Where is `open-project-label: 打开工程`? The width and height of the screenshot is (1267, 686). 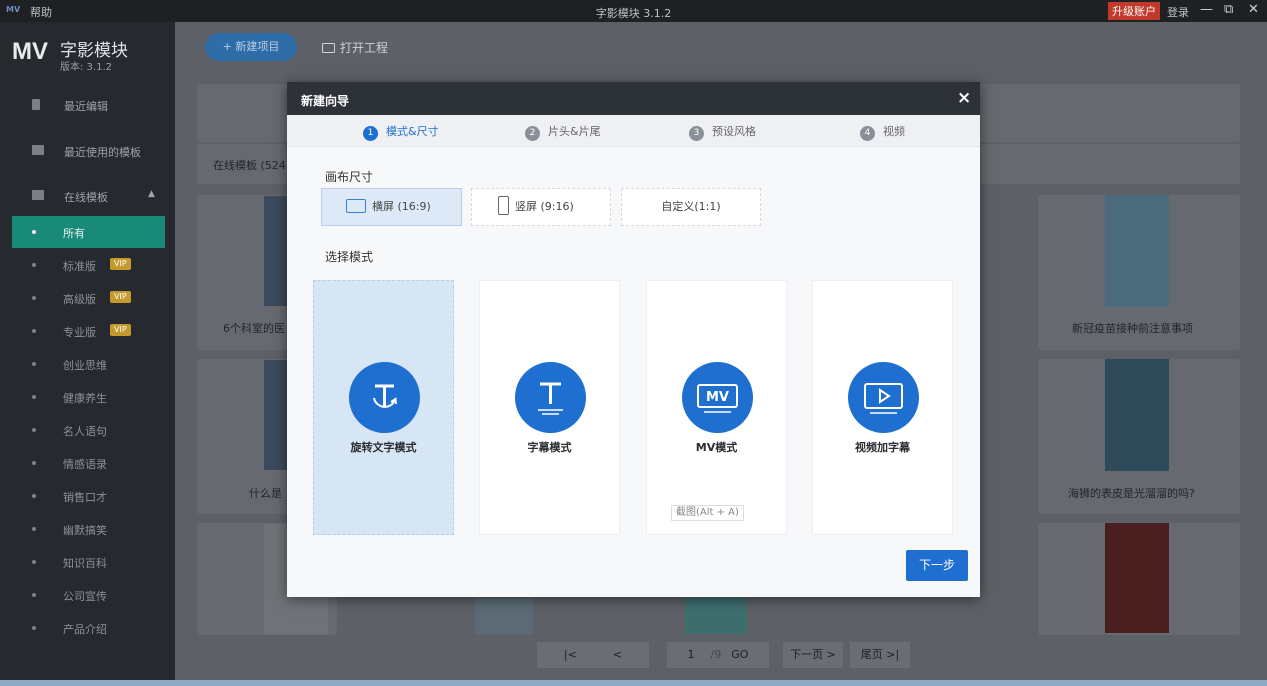 open-project-label: 打开工程 is located at coordinates (364, 48).